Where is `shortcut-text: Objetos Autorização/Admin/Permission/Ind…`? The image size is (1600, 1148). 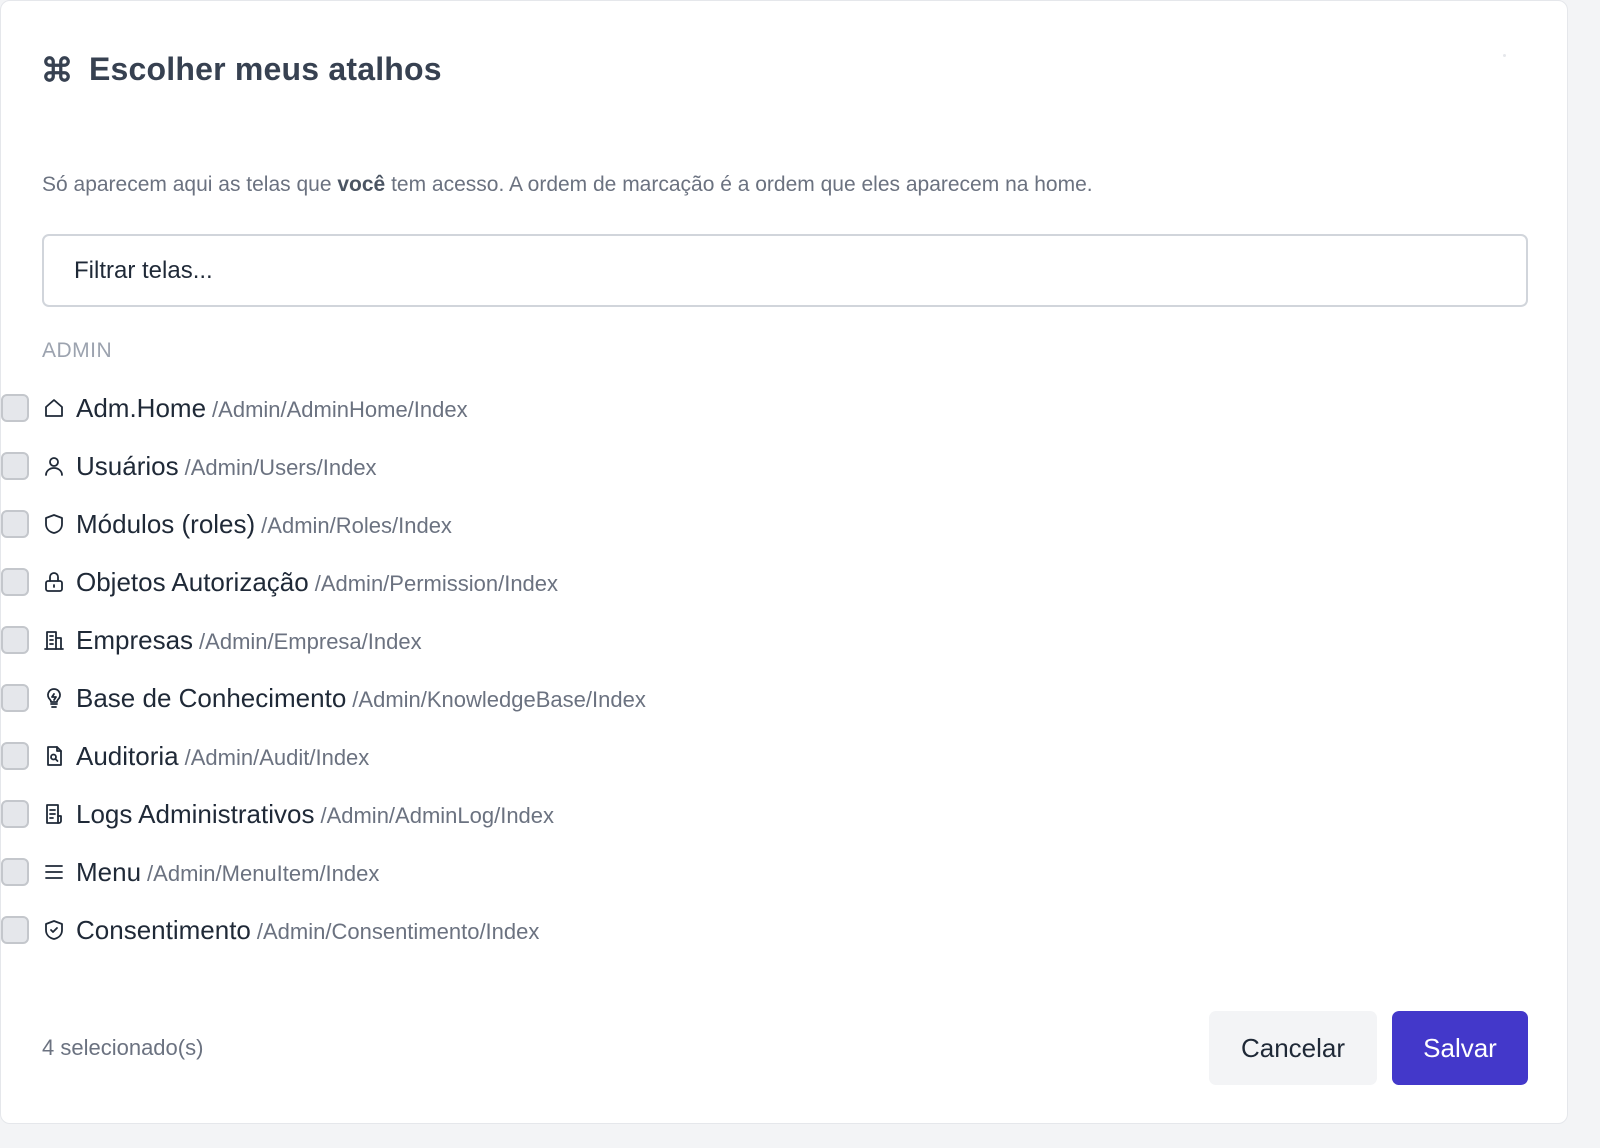 shortcut-text: Objetos Autorização/Admin/Permission/Ind… is located at coordinates (317, 584).